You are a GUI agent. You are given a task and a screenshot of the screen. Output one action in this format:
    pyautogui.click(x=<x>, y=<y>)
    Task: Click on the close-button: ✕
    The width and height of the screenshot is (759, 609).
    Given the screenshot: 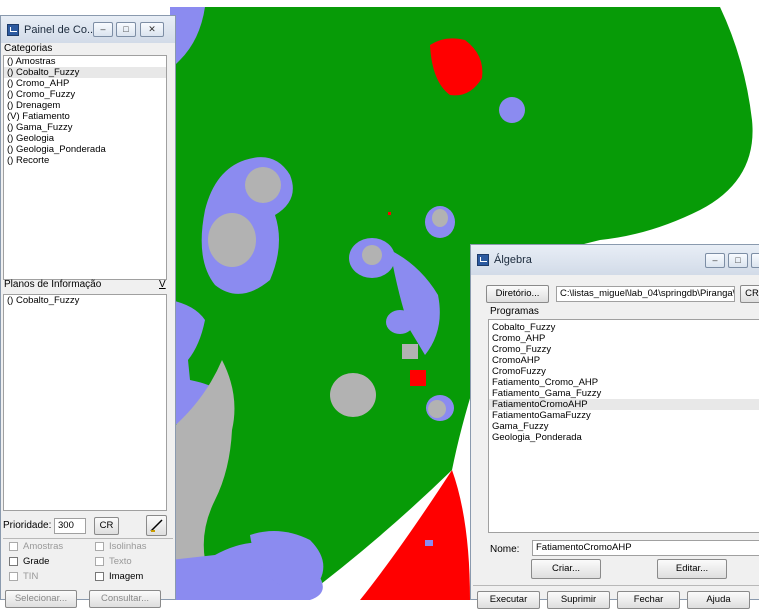 What is the action you would take?
    pyautogui.click(x=152, y=29)
    